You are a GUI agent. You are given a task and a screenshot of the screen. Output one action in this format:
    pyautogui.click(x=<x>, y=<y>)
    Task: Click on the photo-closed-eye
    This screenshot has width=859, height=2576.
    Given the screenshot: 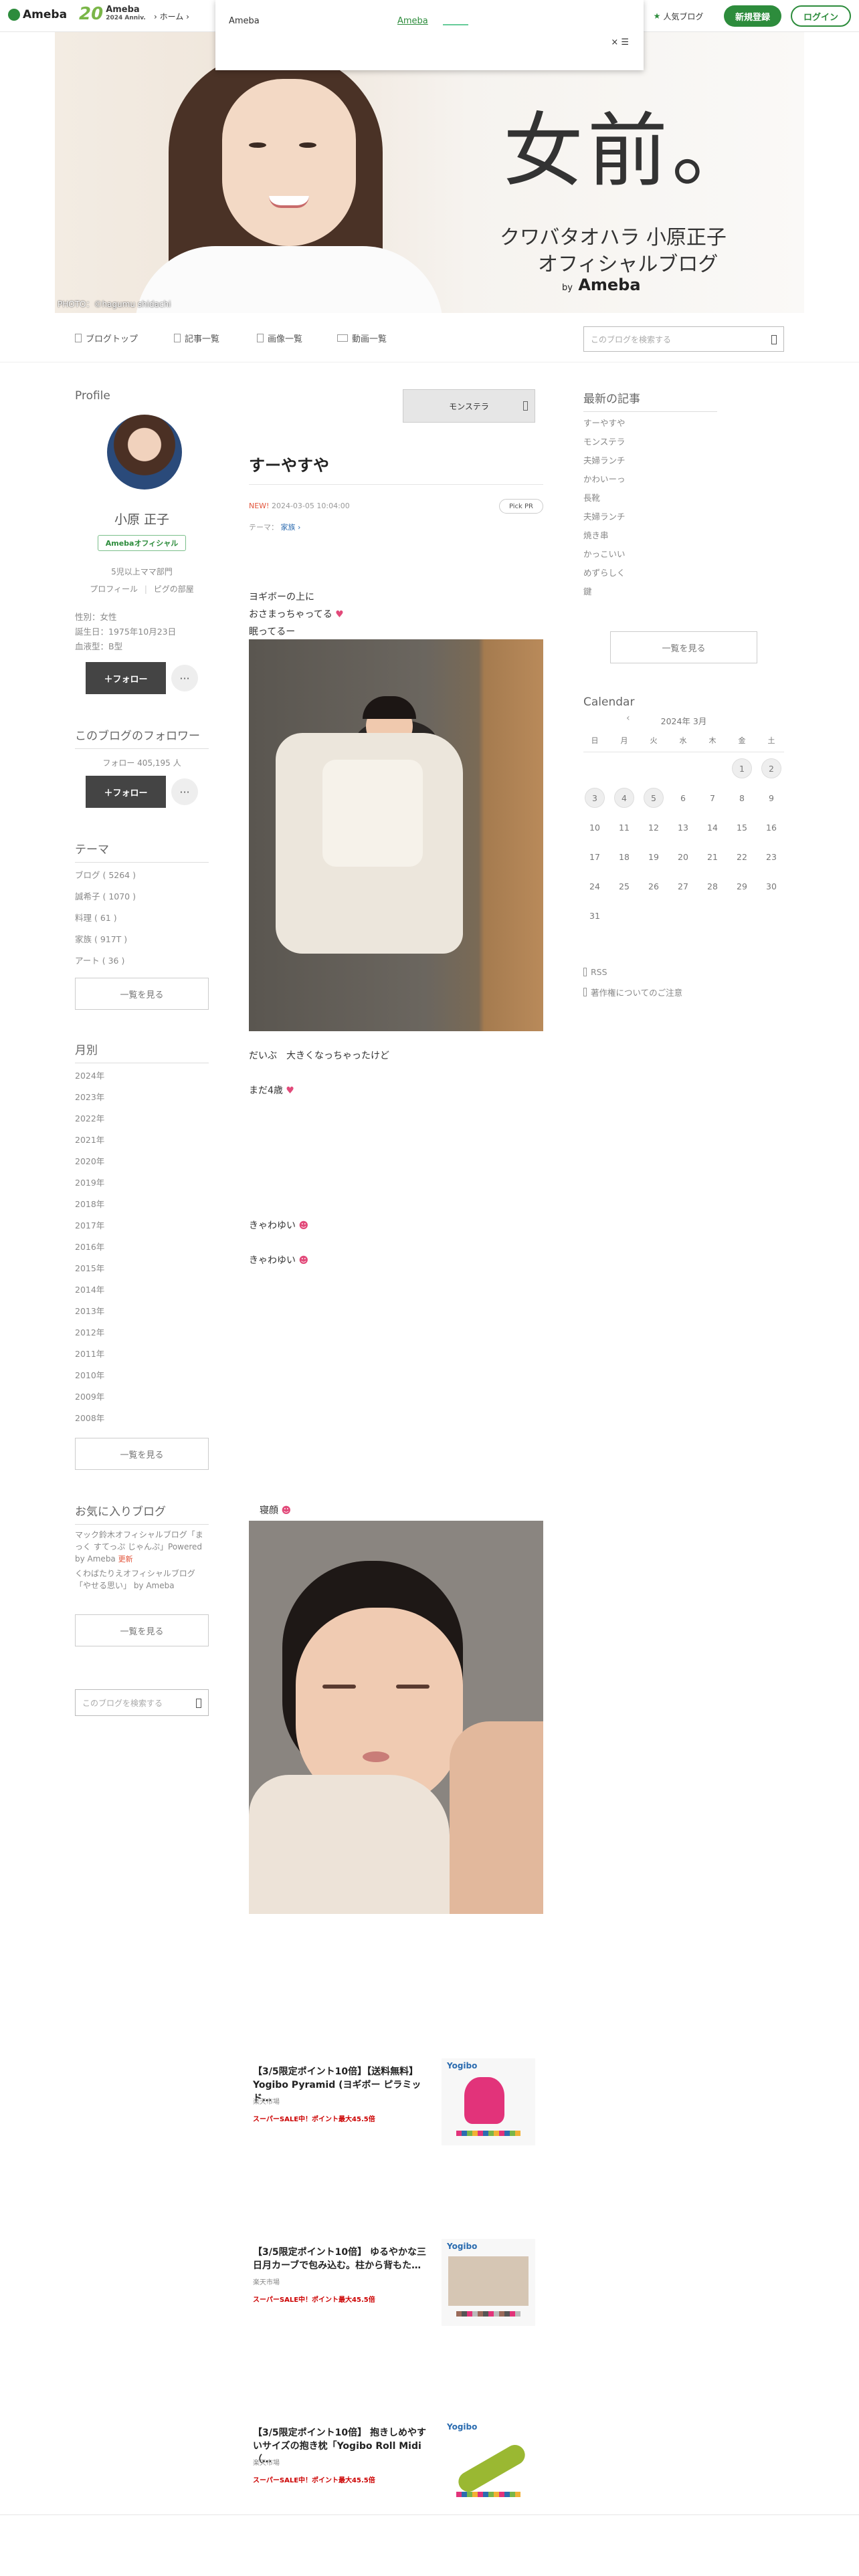 What is the action you would take?
    pyautogui.click(x=339, y=1687)
    